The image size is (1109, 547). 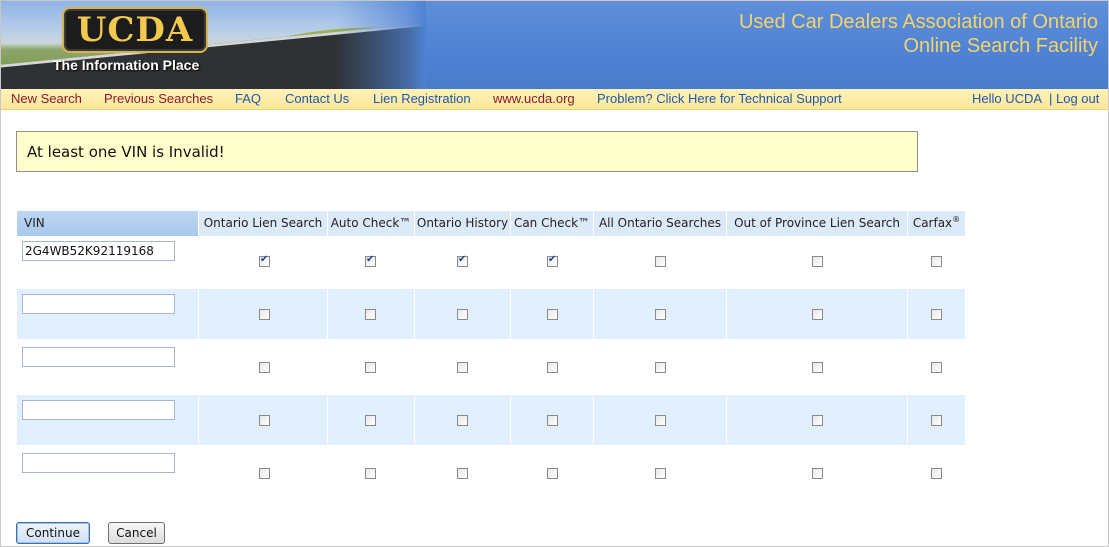 I want to click on column-header-all-ontario-searches: All Ontario Searches, so click(x=660, y=223).